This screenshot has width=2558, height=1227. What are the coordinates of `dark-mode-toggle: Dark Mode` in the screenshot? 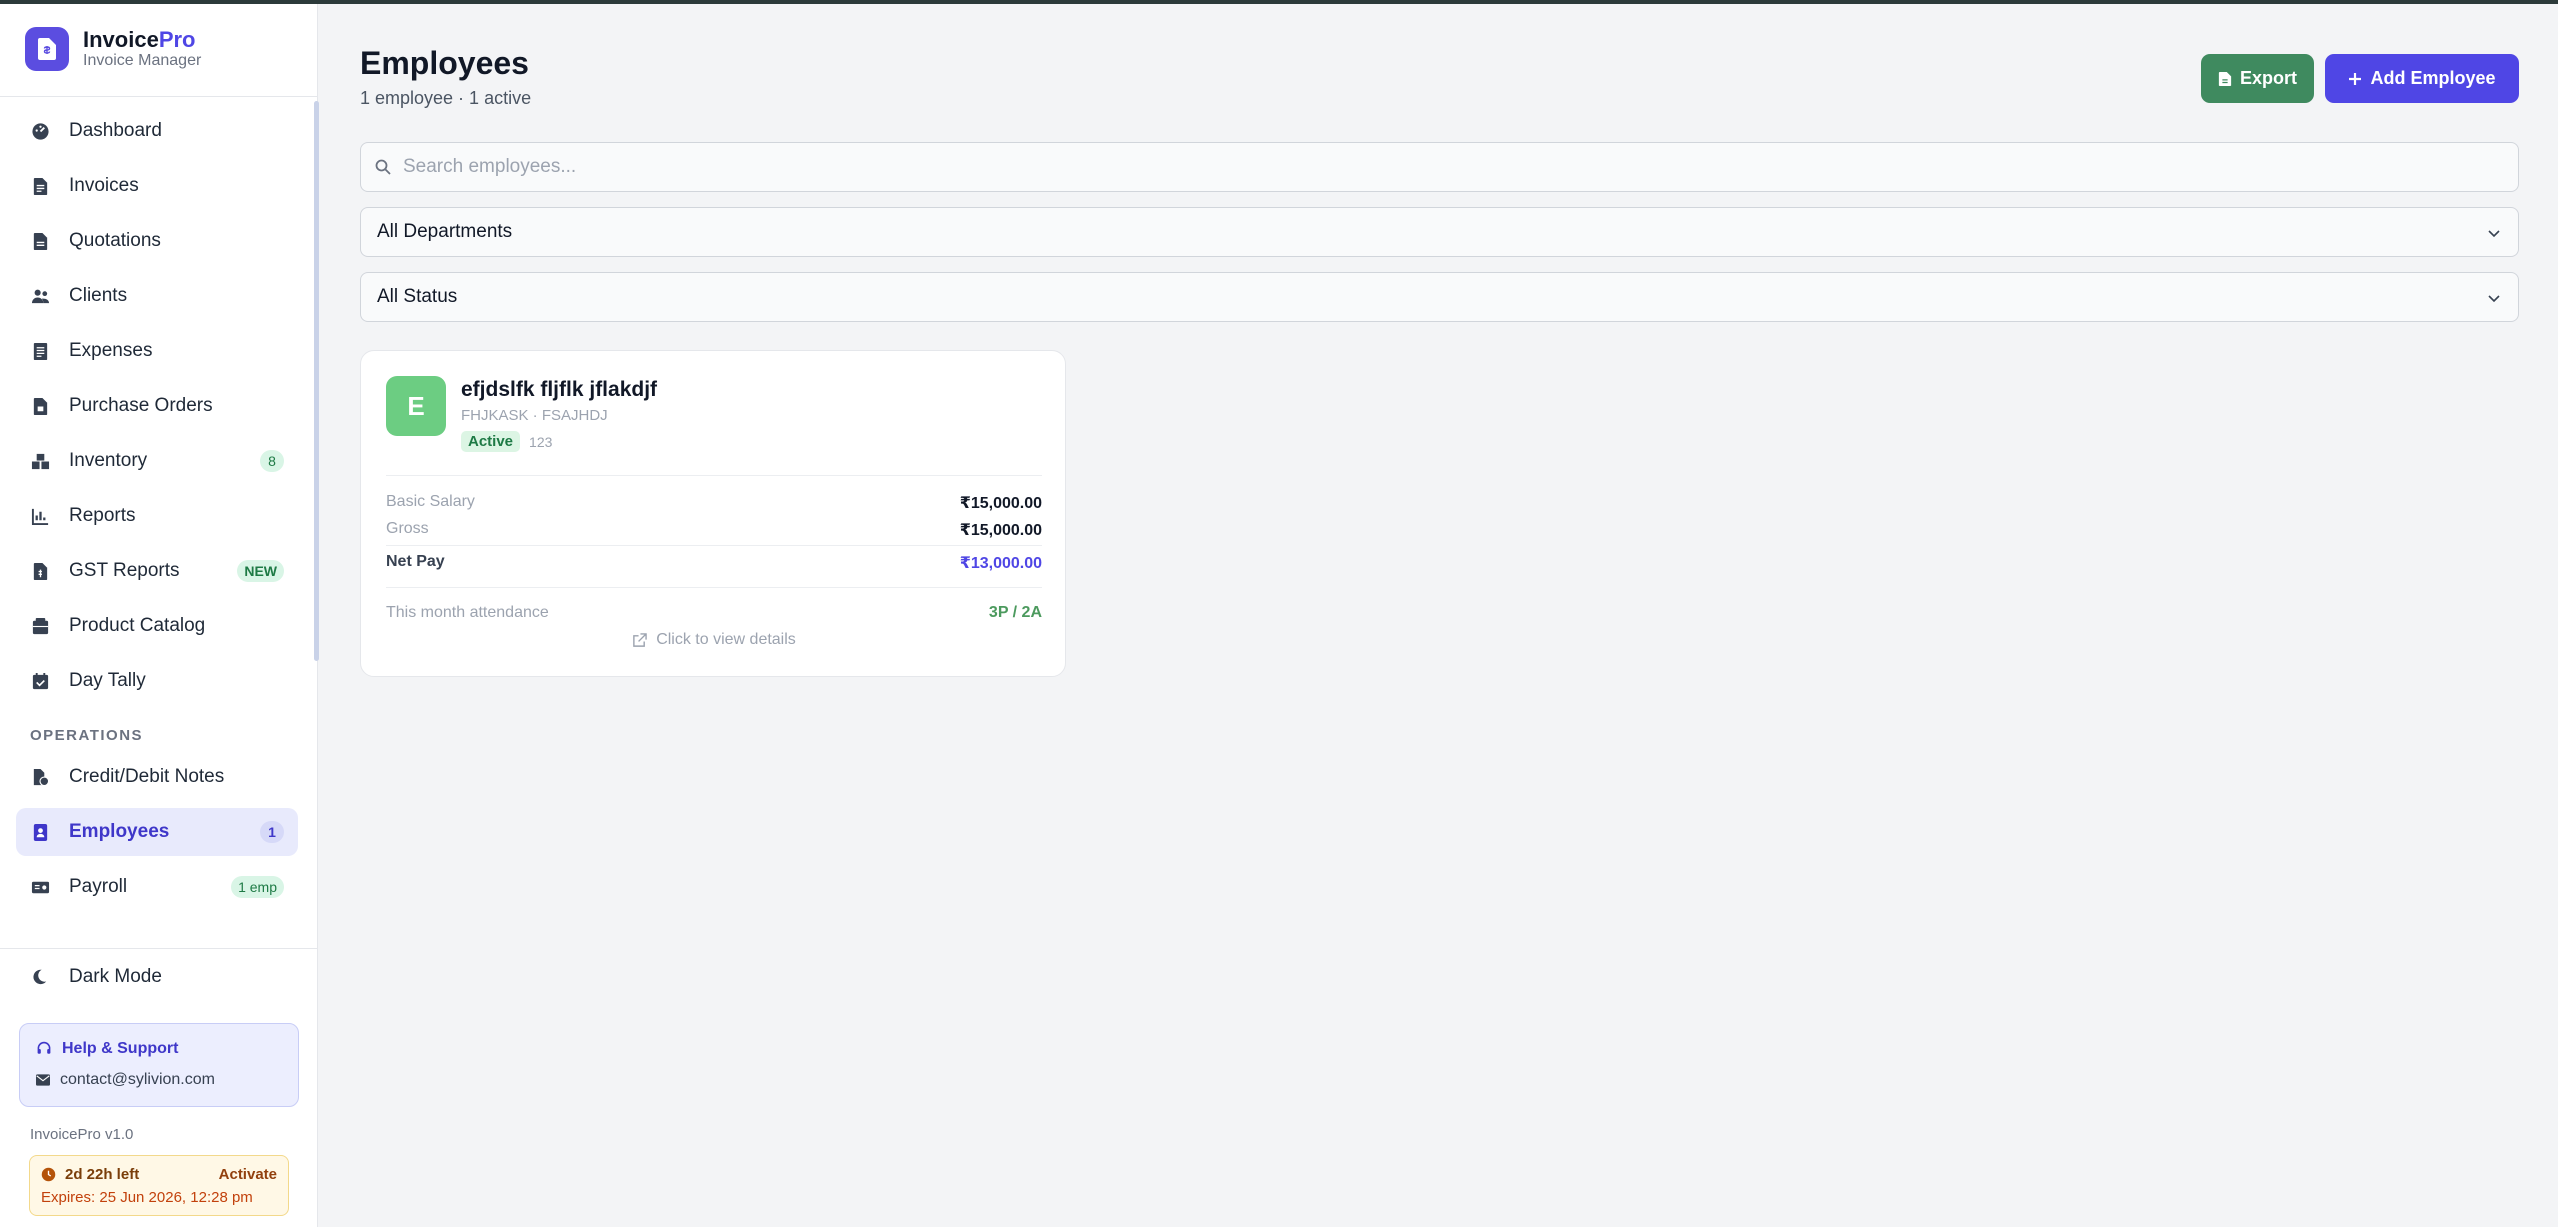 It's located at (96, 977).